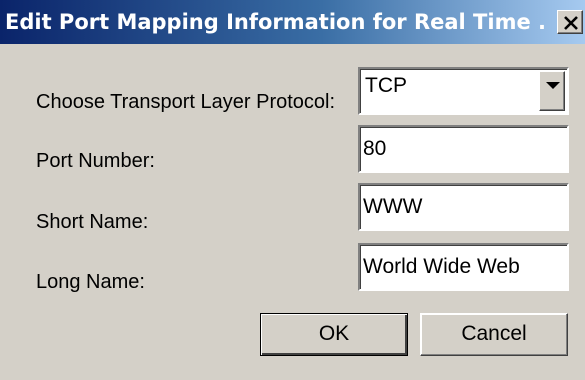 This screenshot has width=585, height=380. What do you see at coordinates (334, 334) in the screenshot?
I see `ok-button: OK` at bounding box center [334, 334].